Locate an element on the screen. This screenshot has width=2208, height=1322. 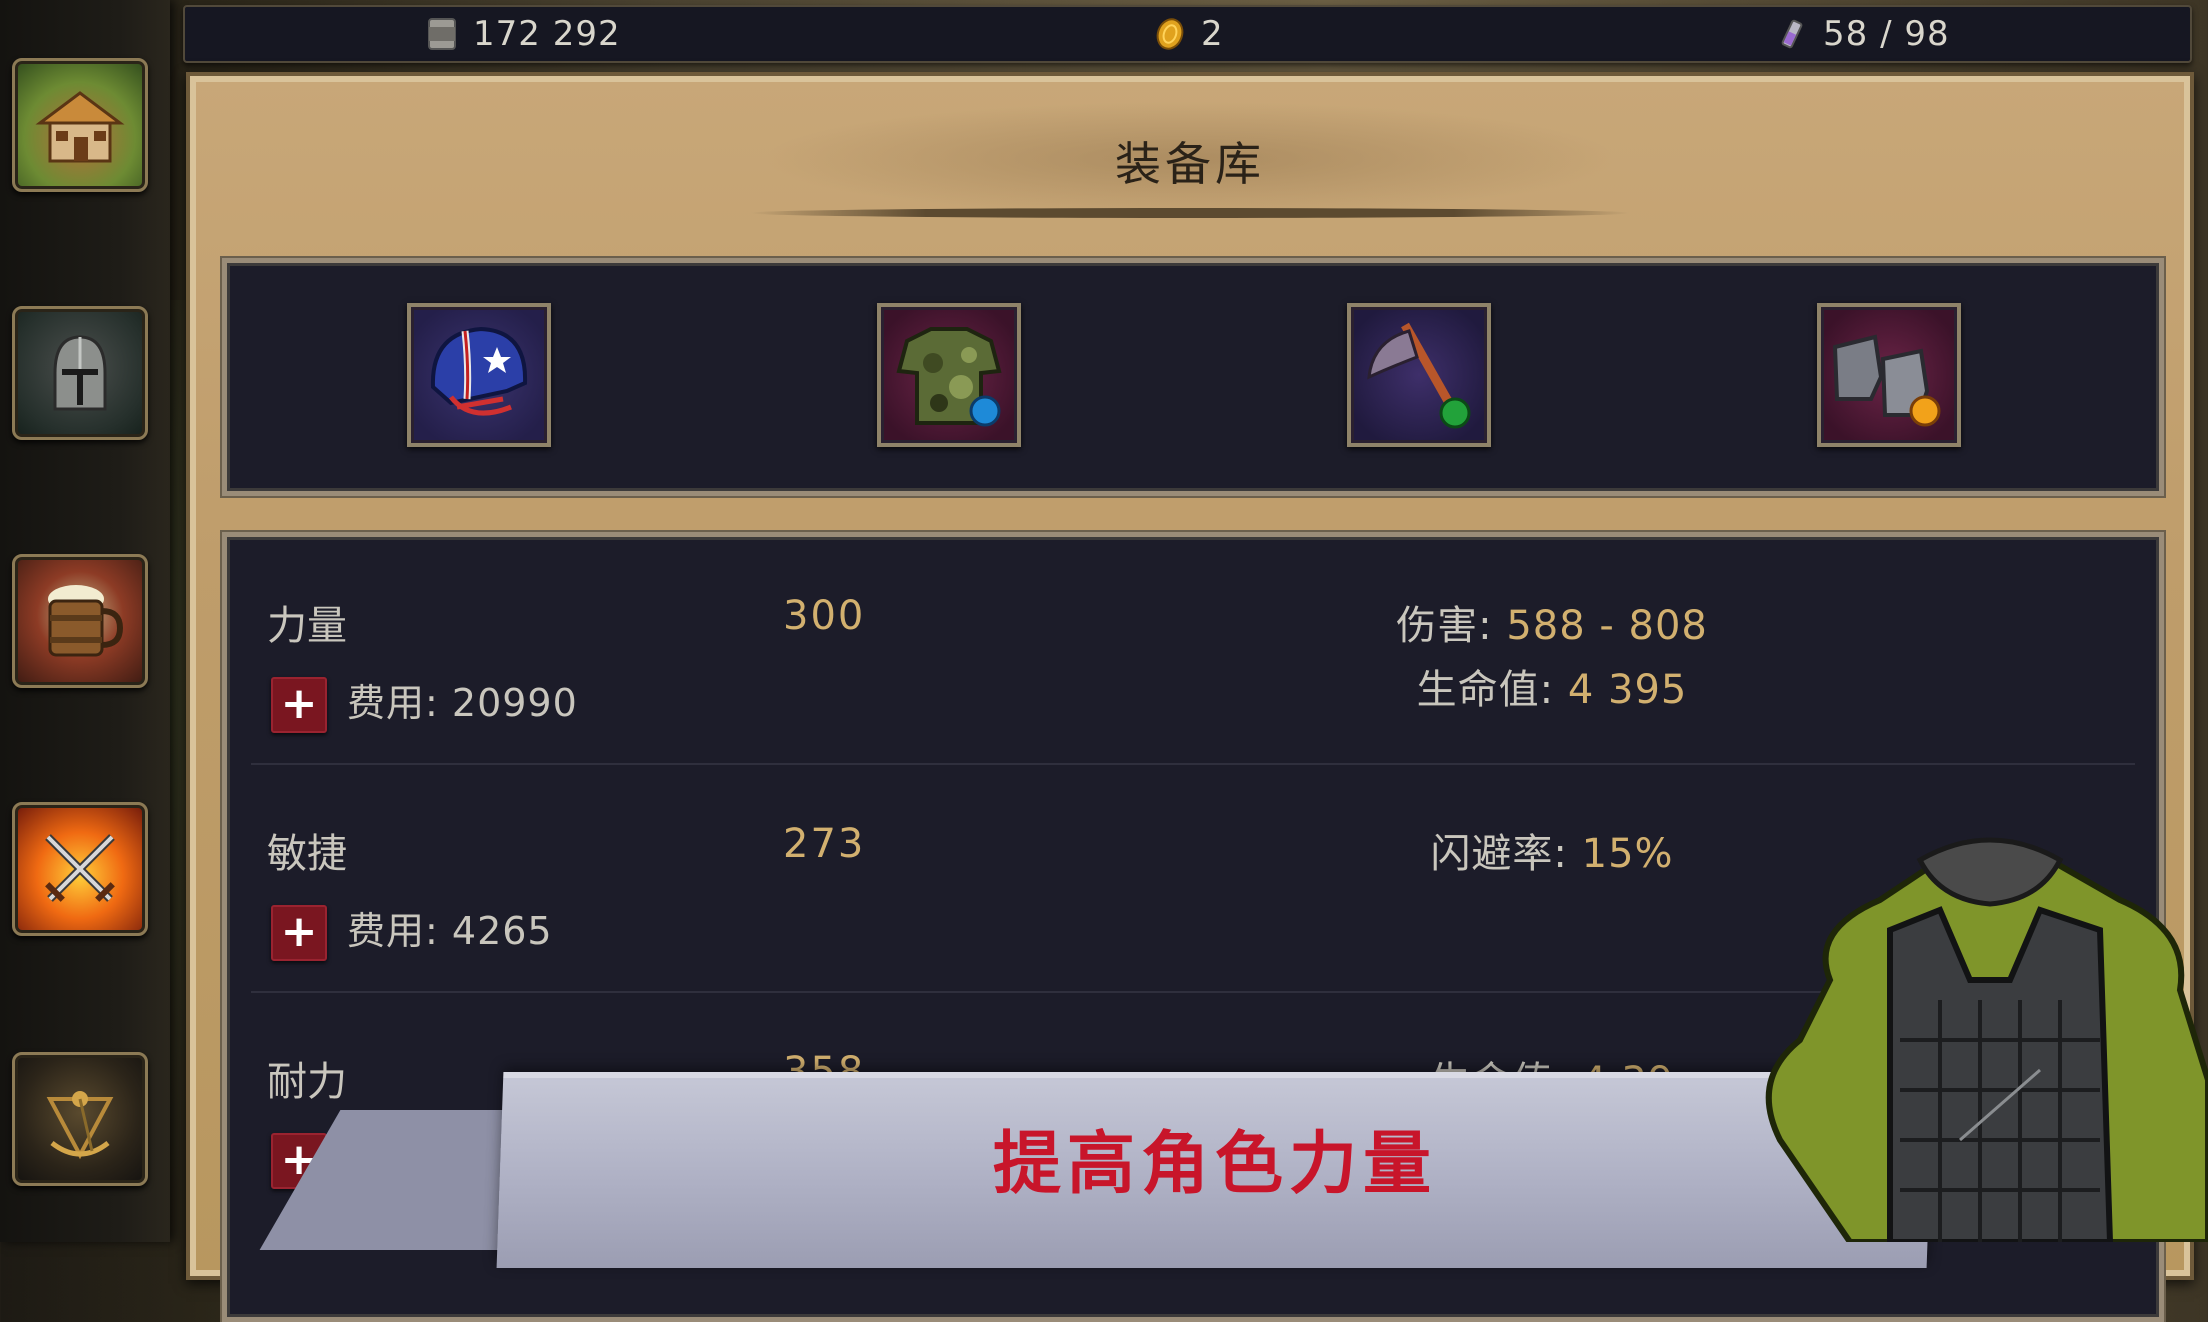
syringe-icon is located at coordinates (1792, 34).